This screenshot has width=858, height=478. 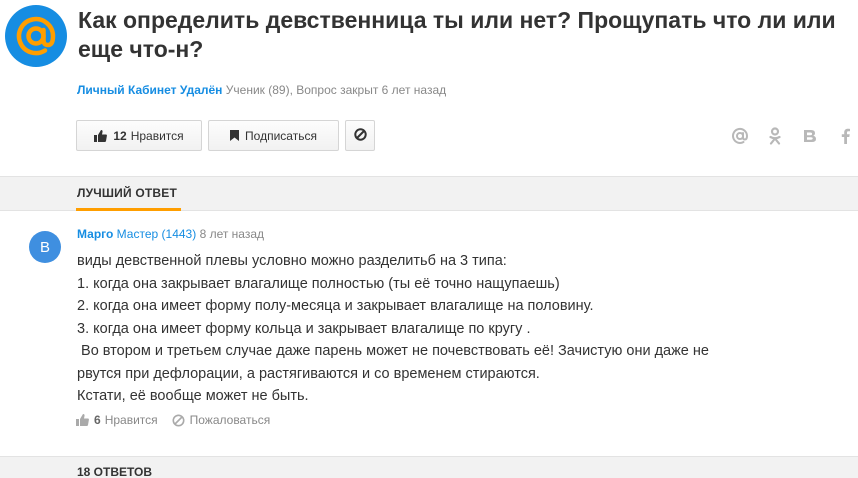 I want to click on answer-actions: 6 Нравится Пожаловаться, so click(x=173, y=420).